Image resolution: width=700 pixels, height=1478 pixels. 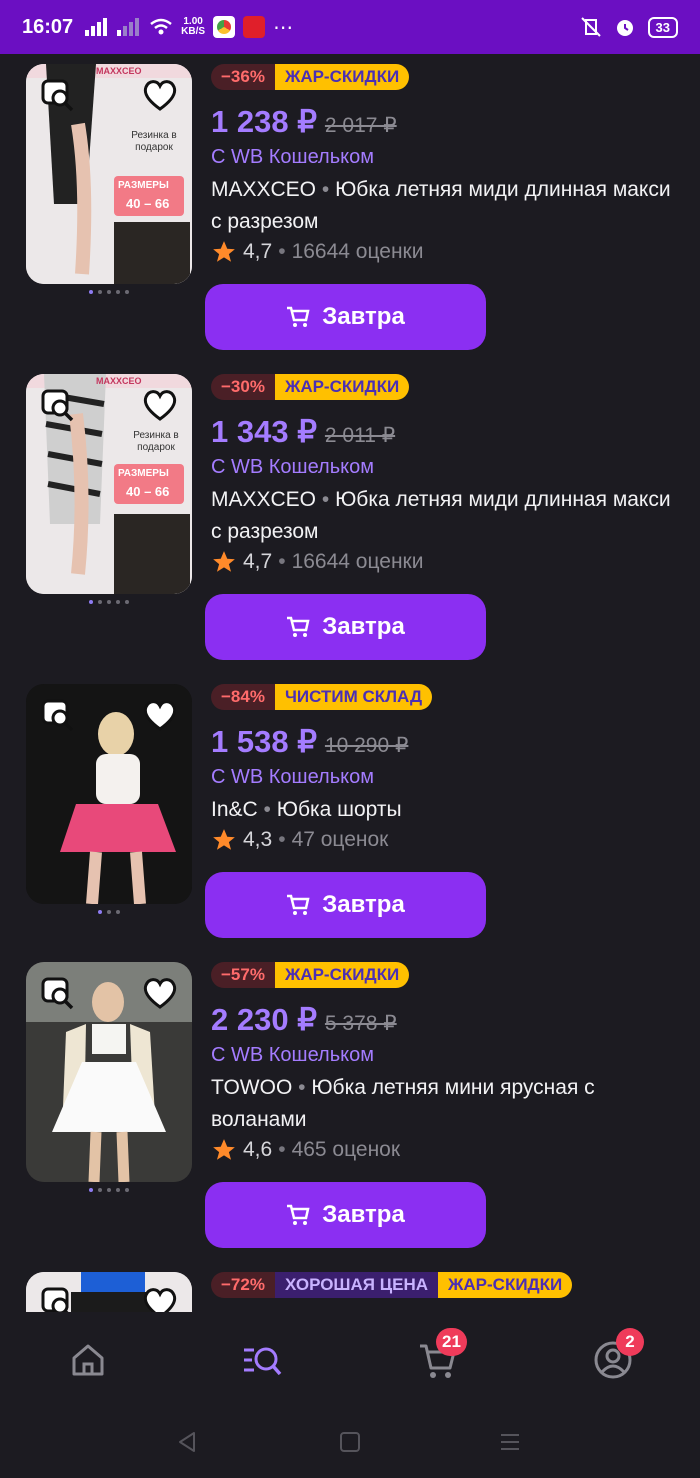 What do you see at coordinates (340, 839) in the screenshot?
I see `reviews-count: 47 оценок` at bounding box center [340, 839].